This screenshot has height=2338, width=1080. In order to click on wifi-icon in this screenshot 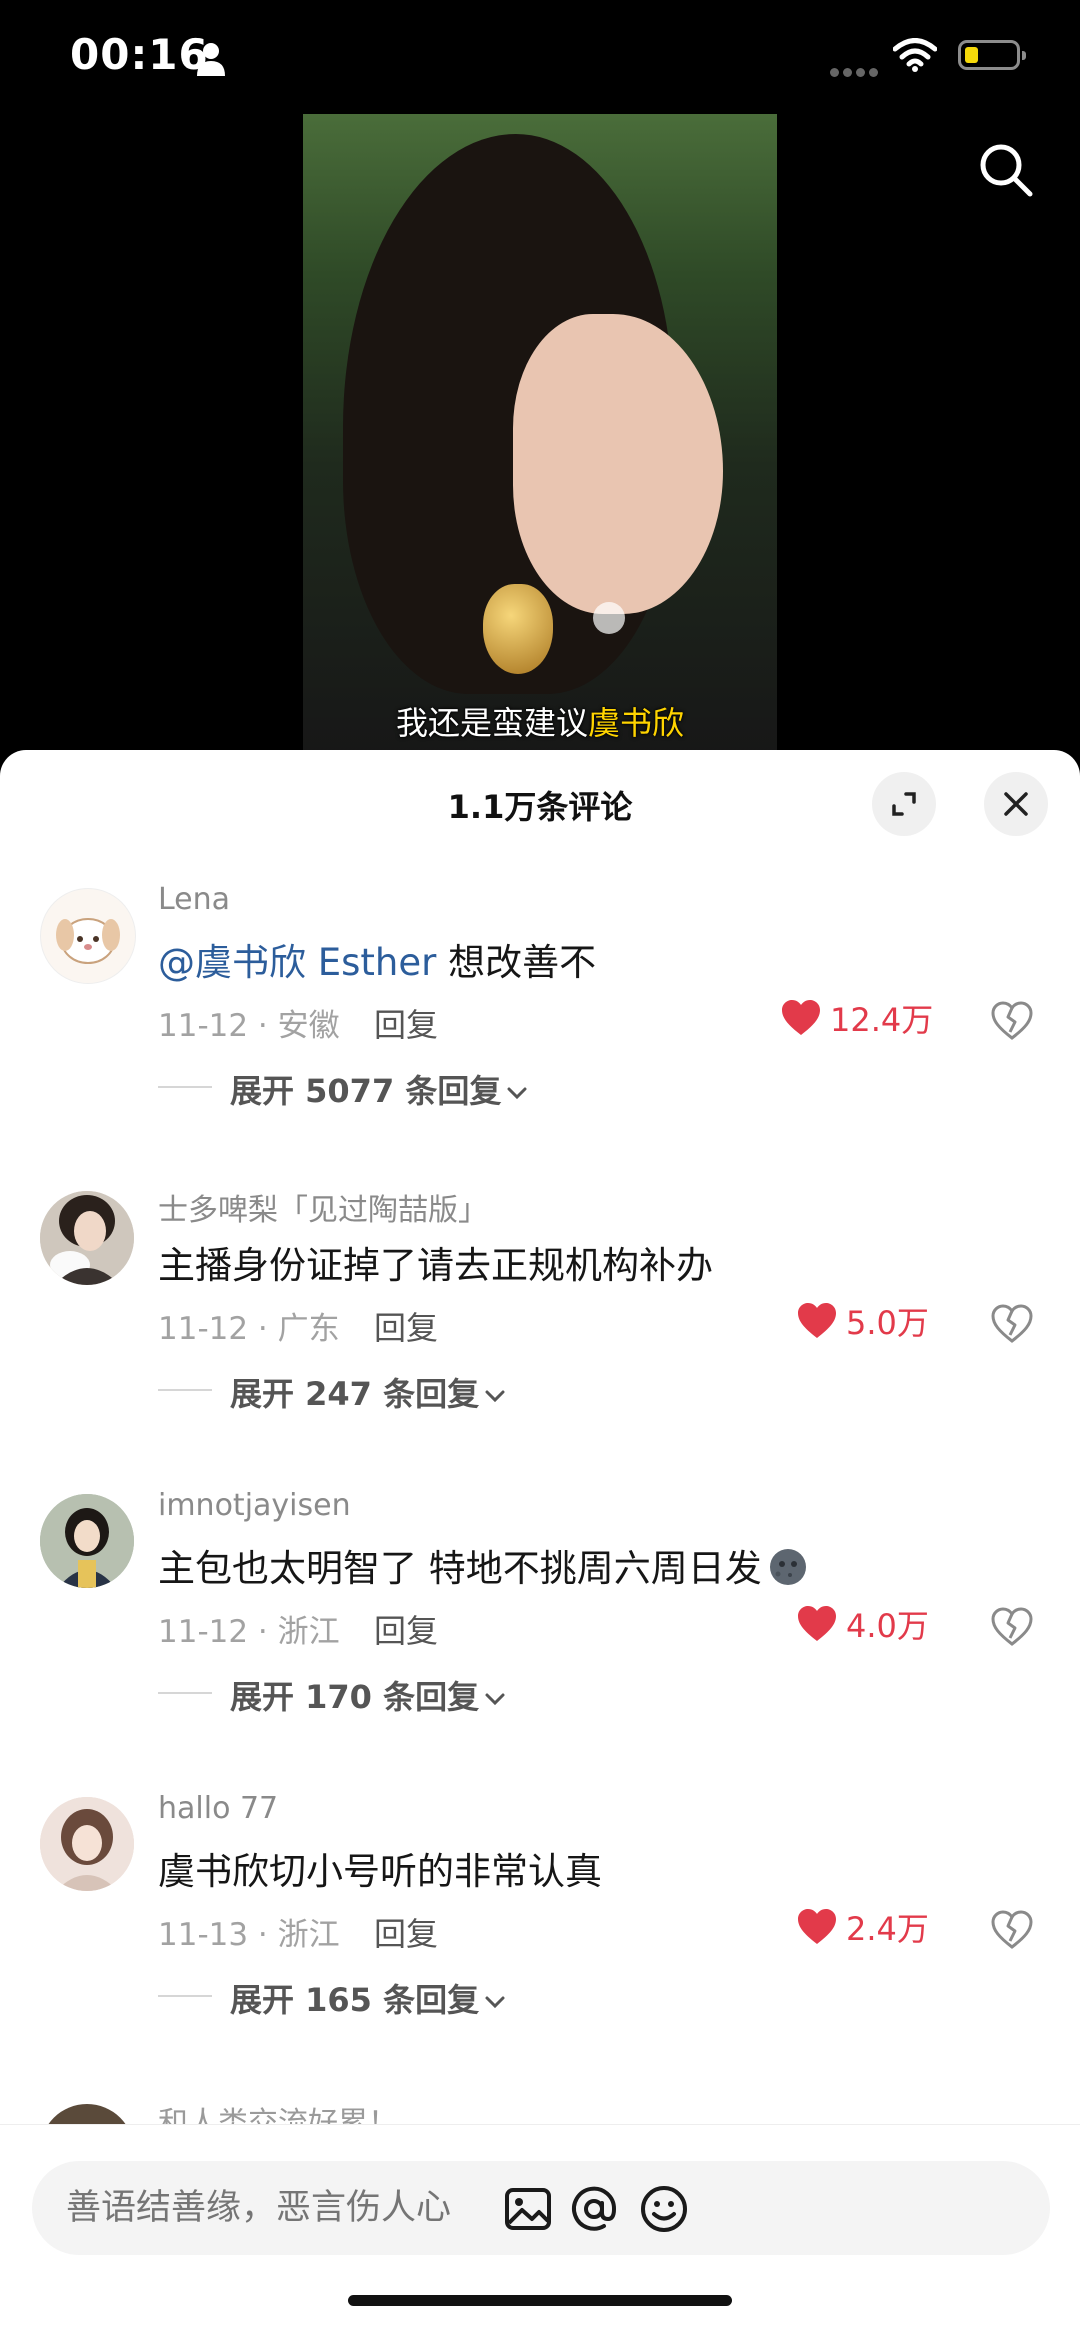, I will do `click(915, 55)`.